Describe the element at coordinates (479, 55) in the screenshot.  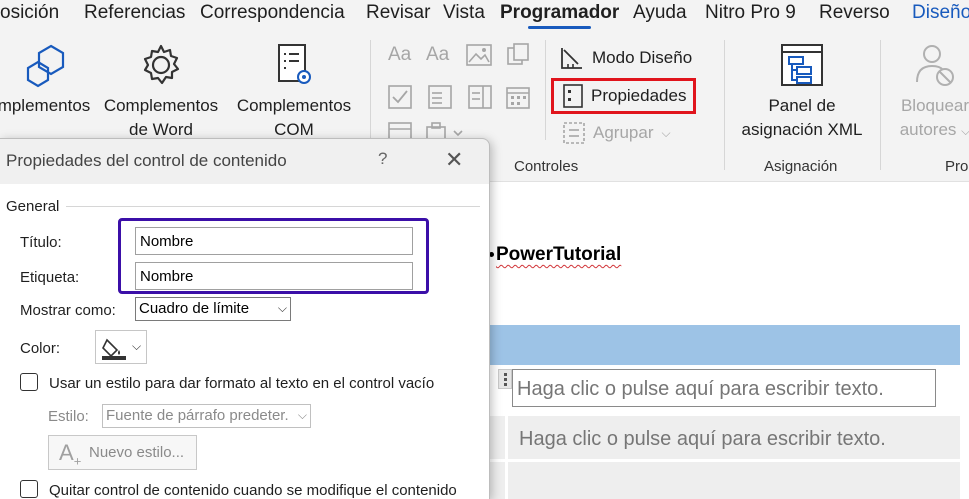
I see `picture-control-icon` at that location.